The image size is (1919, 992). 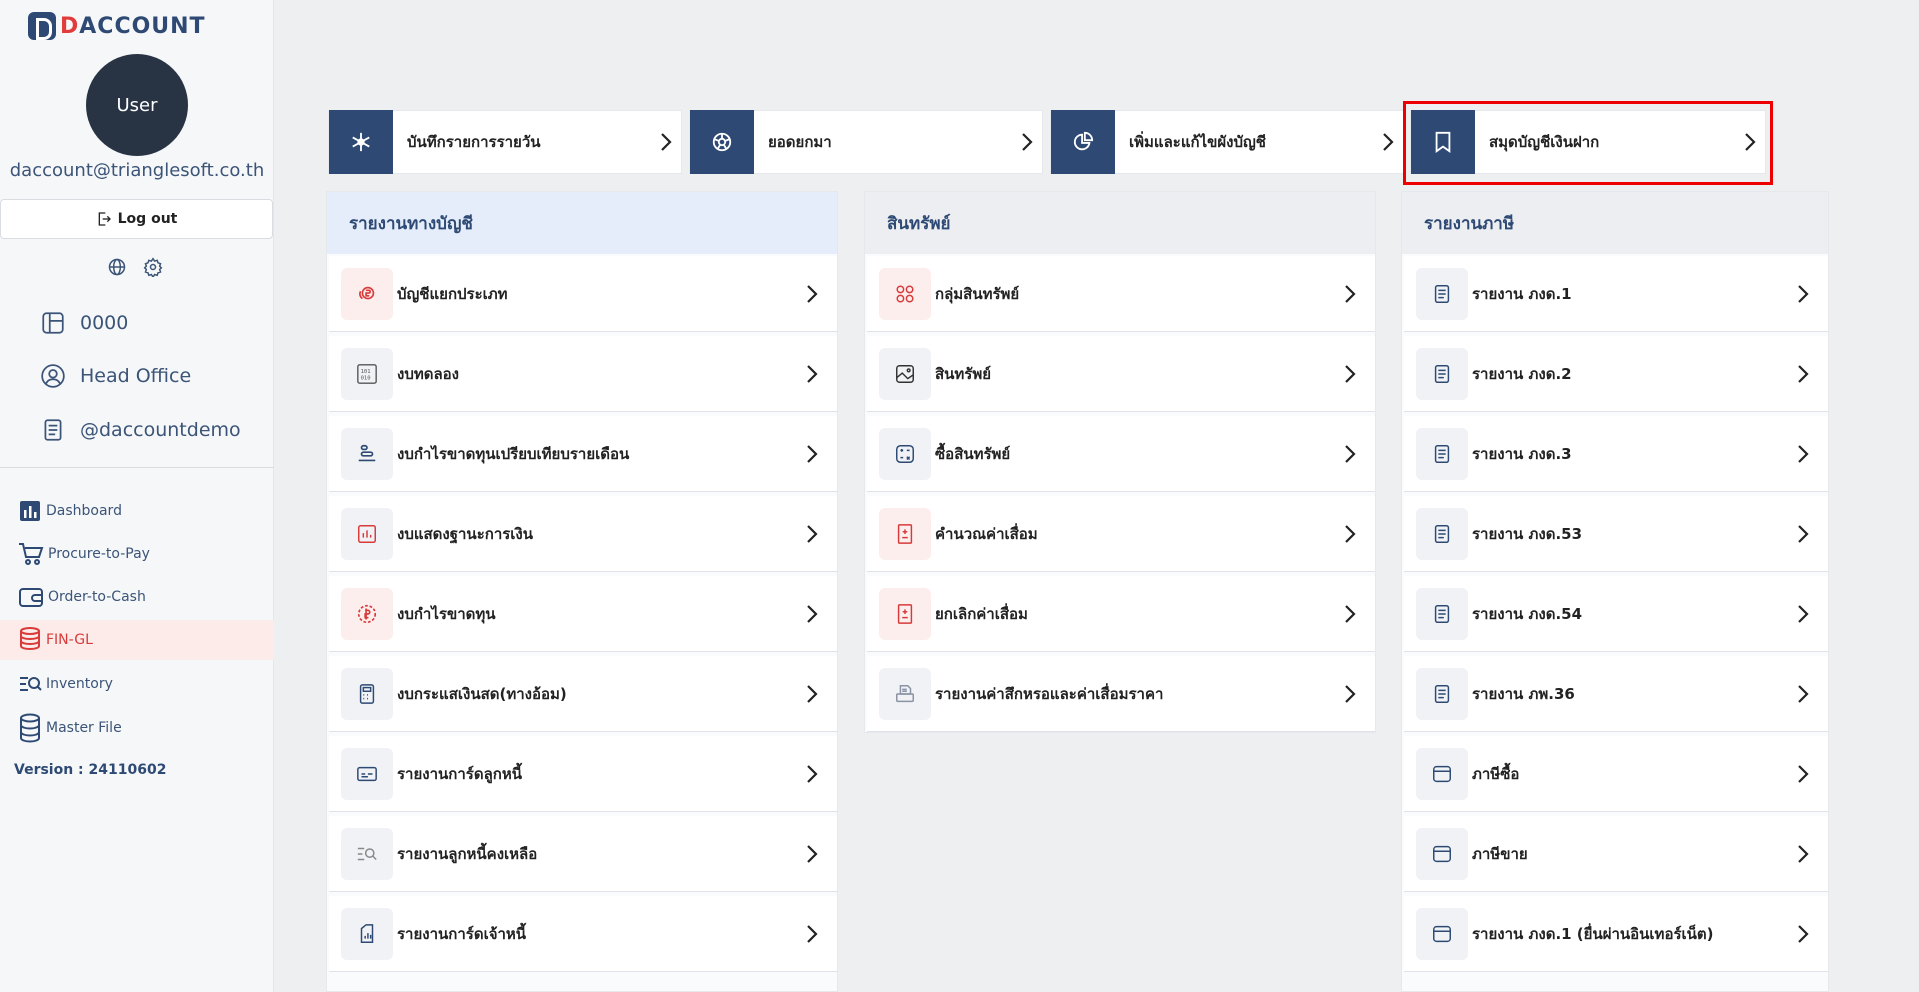 I want to click on logo-icon, so click(x=42, y=26).